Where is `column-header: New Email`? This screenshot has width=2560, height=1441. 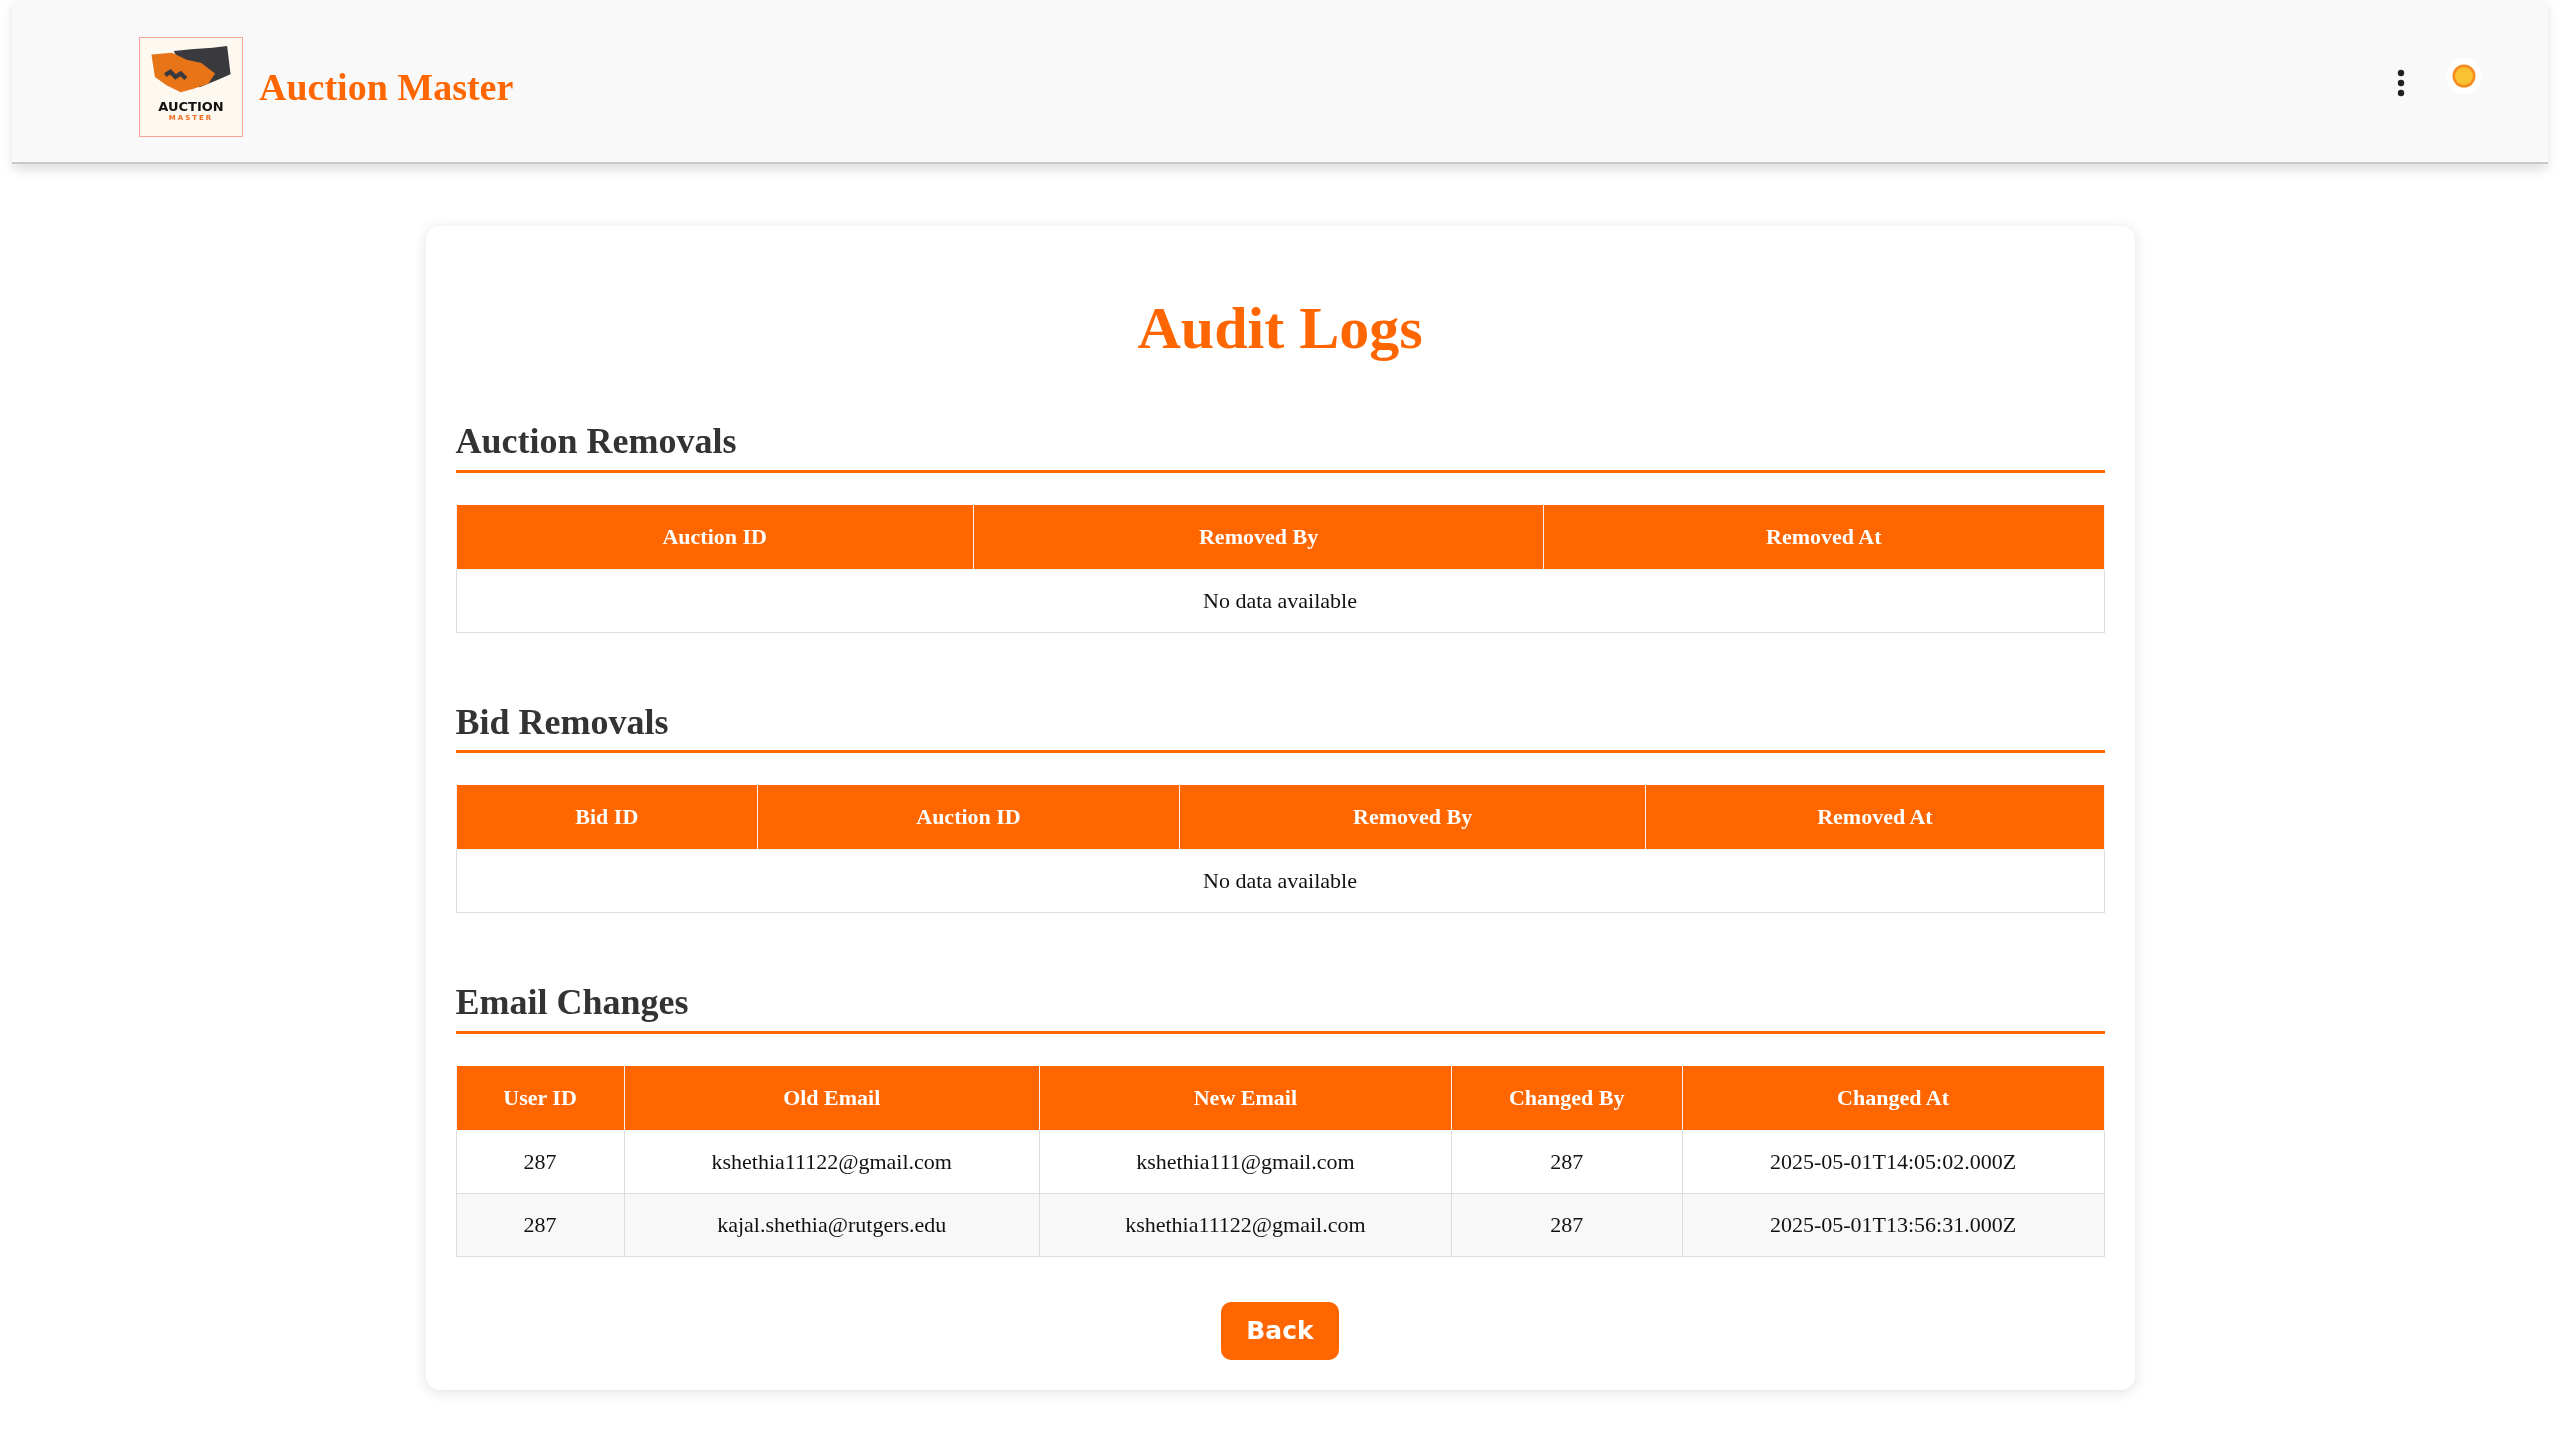
column-header: New Email is located at coordinates (1245, 1098).